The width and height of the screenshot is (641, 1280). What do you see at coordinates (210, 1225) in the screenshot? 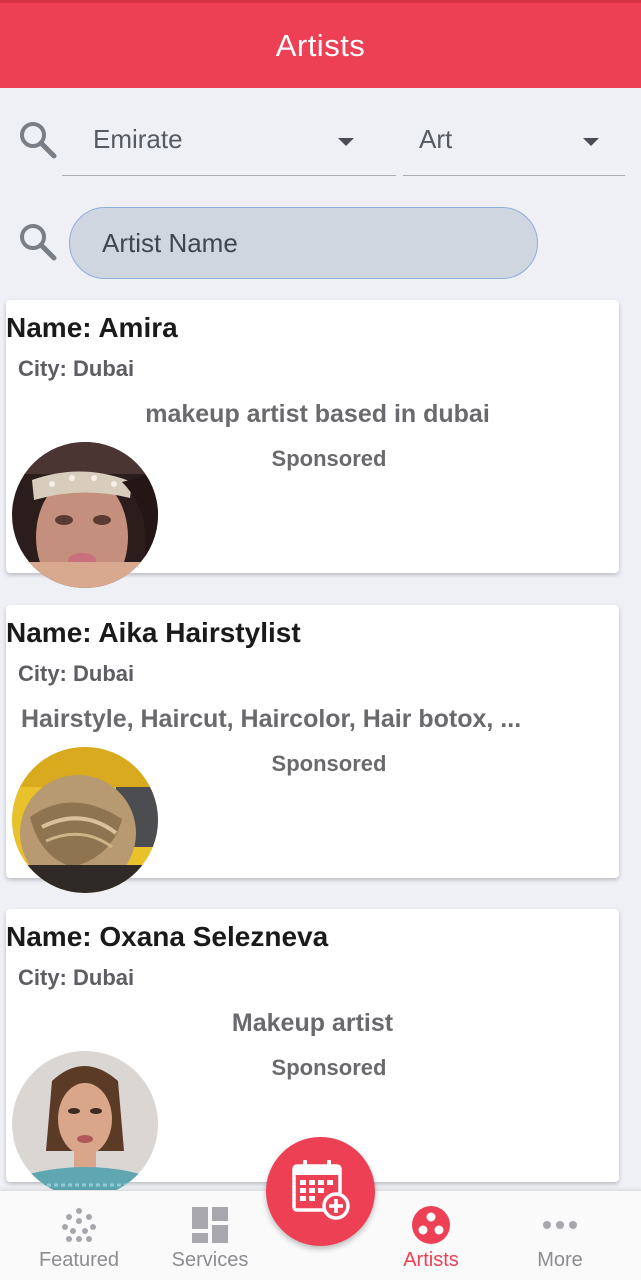
I see `services-grid-icon` at bounding box center [210, 1225].